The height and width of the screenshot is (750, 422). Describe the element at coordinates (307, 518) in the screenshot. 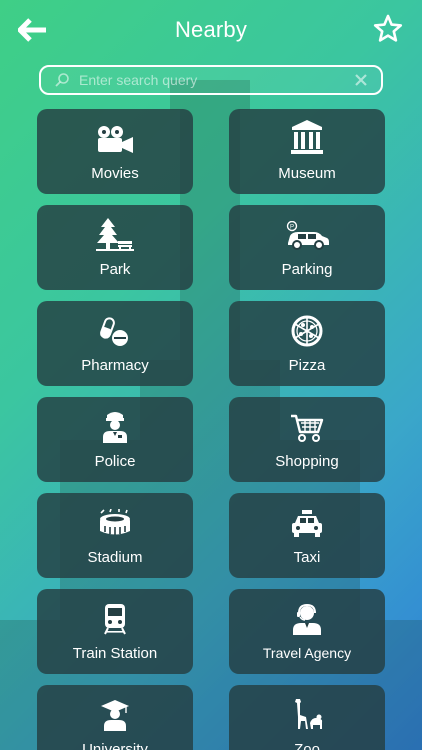

I see `taxi-icon` at that location.